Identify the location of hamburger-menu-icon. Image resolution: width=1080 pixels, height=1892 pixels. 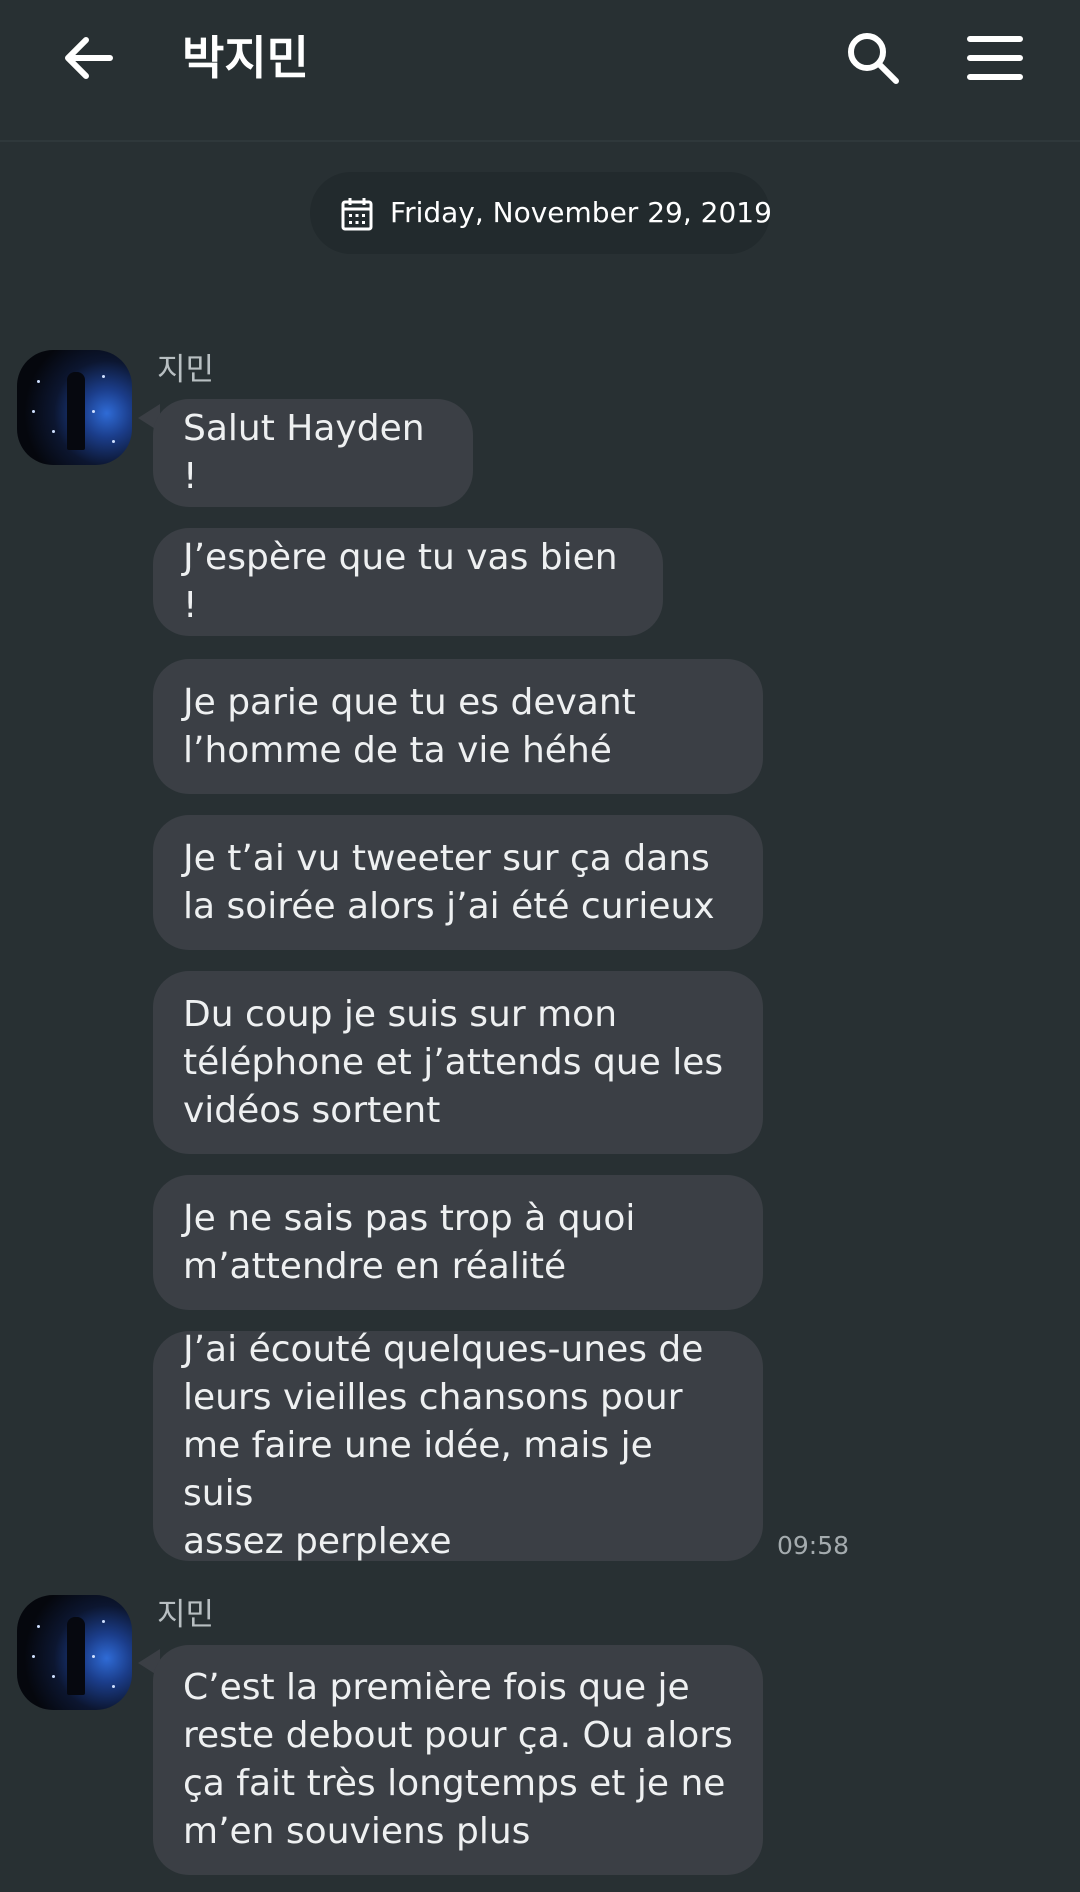
(995, 58).